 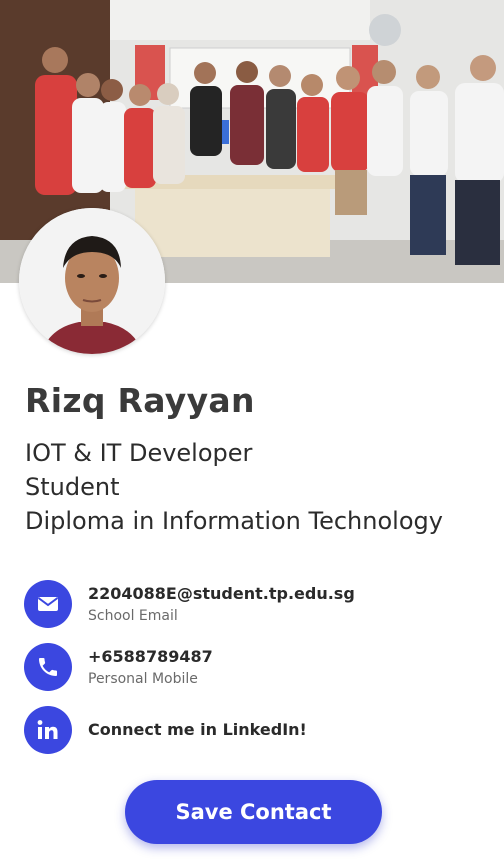 I want to click on title-course: Diploma in Information Technology, so click(x=234, y=521).